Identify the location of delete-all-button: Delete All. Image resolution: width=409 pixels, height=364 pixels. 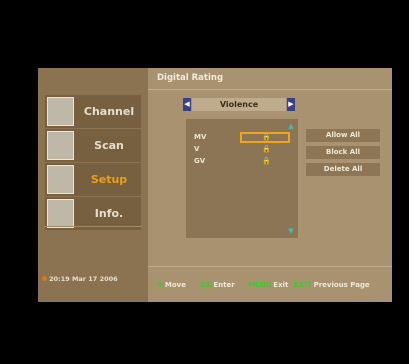
(343, 169).